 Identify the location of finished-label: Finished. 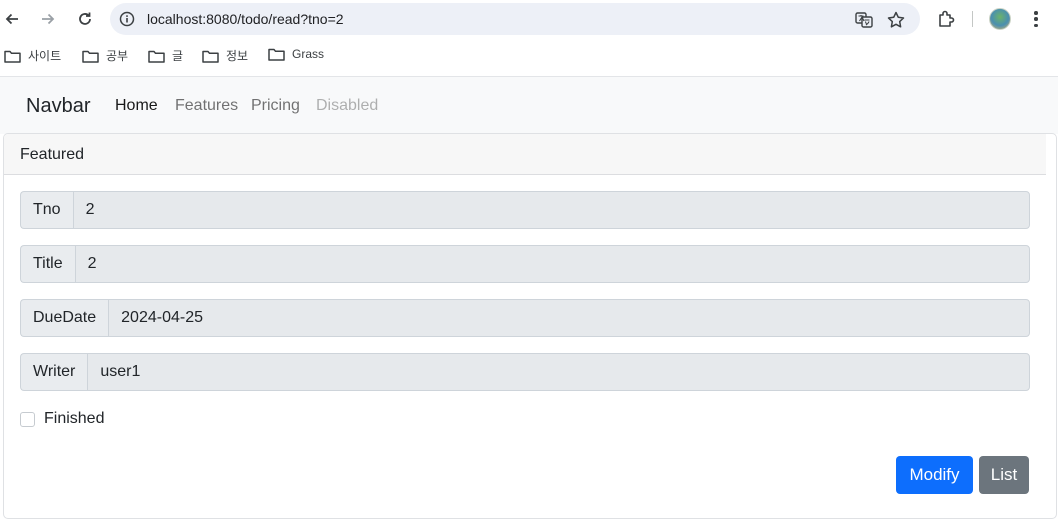
(74, 418).